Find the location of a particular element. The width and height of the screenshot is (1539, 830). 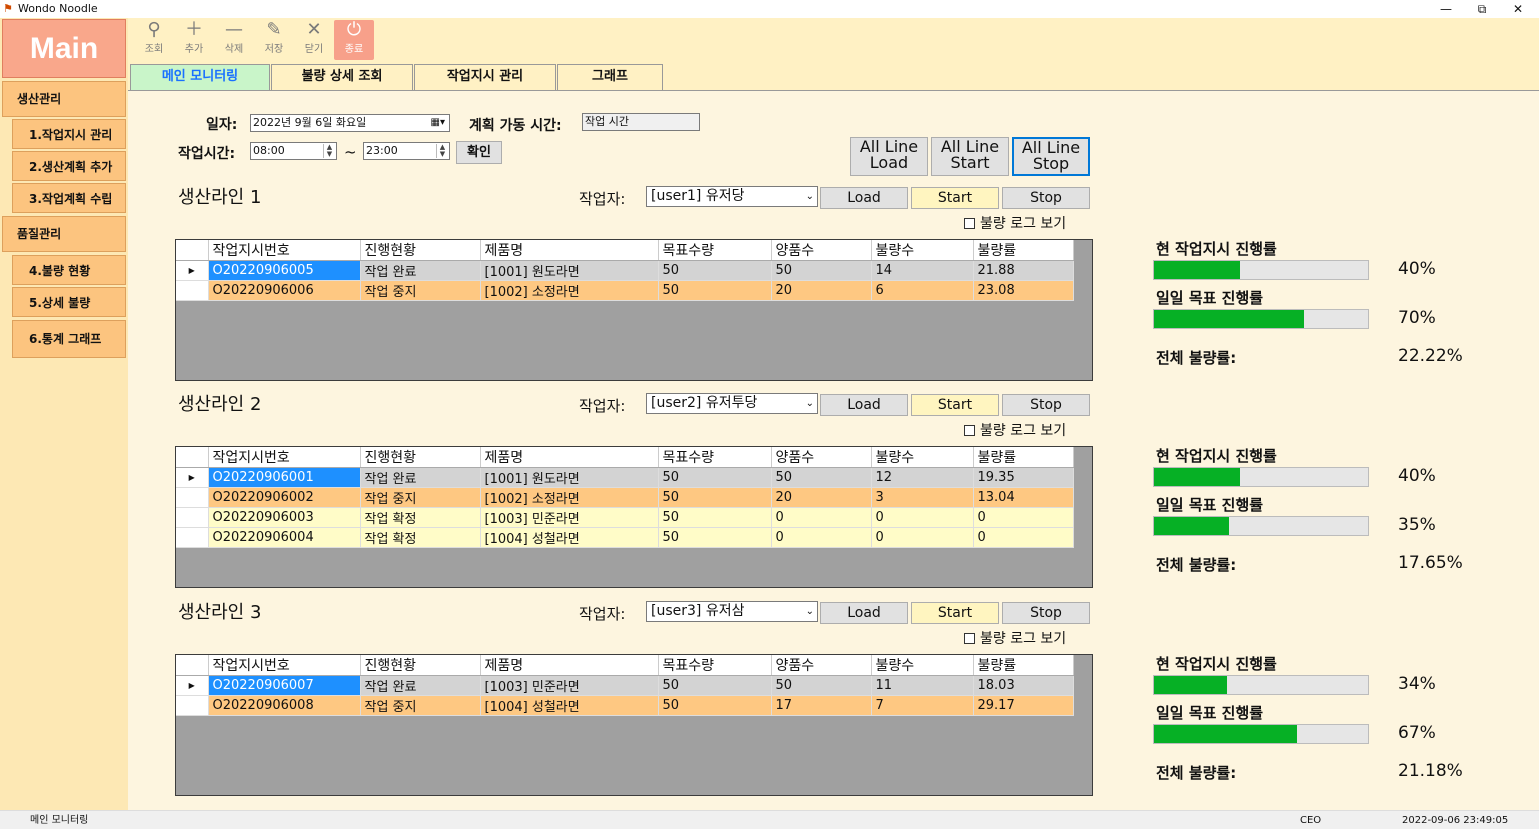

delete-button: — 삭제 is located at coordinates (234, 39).